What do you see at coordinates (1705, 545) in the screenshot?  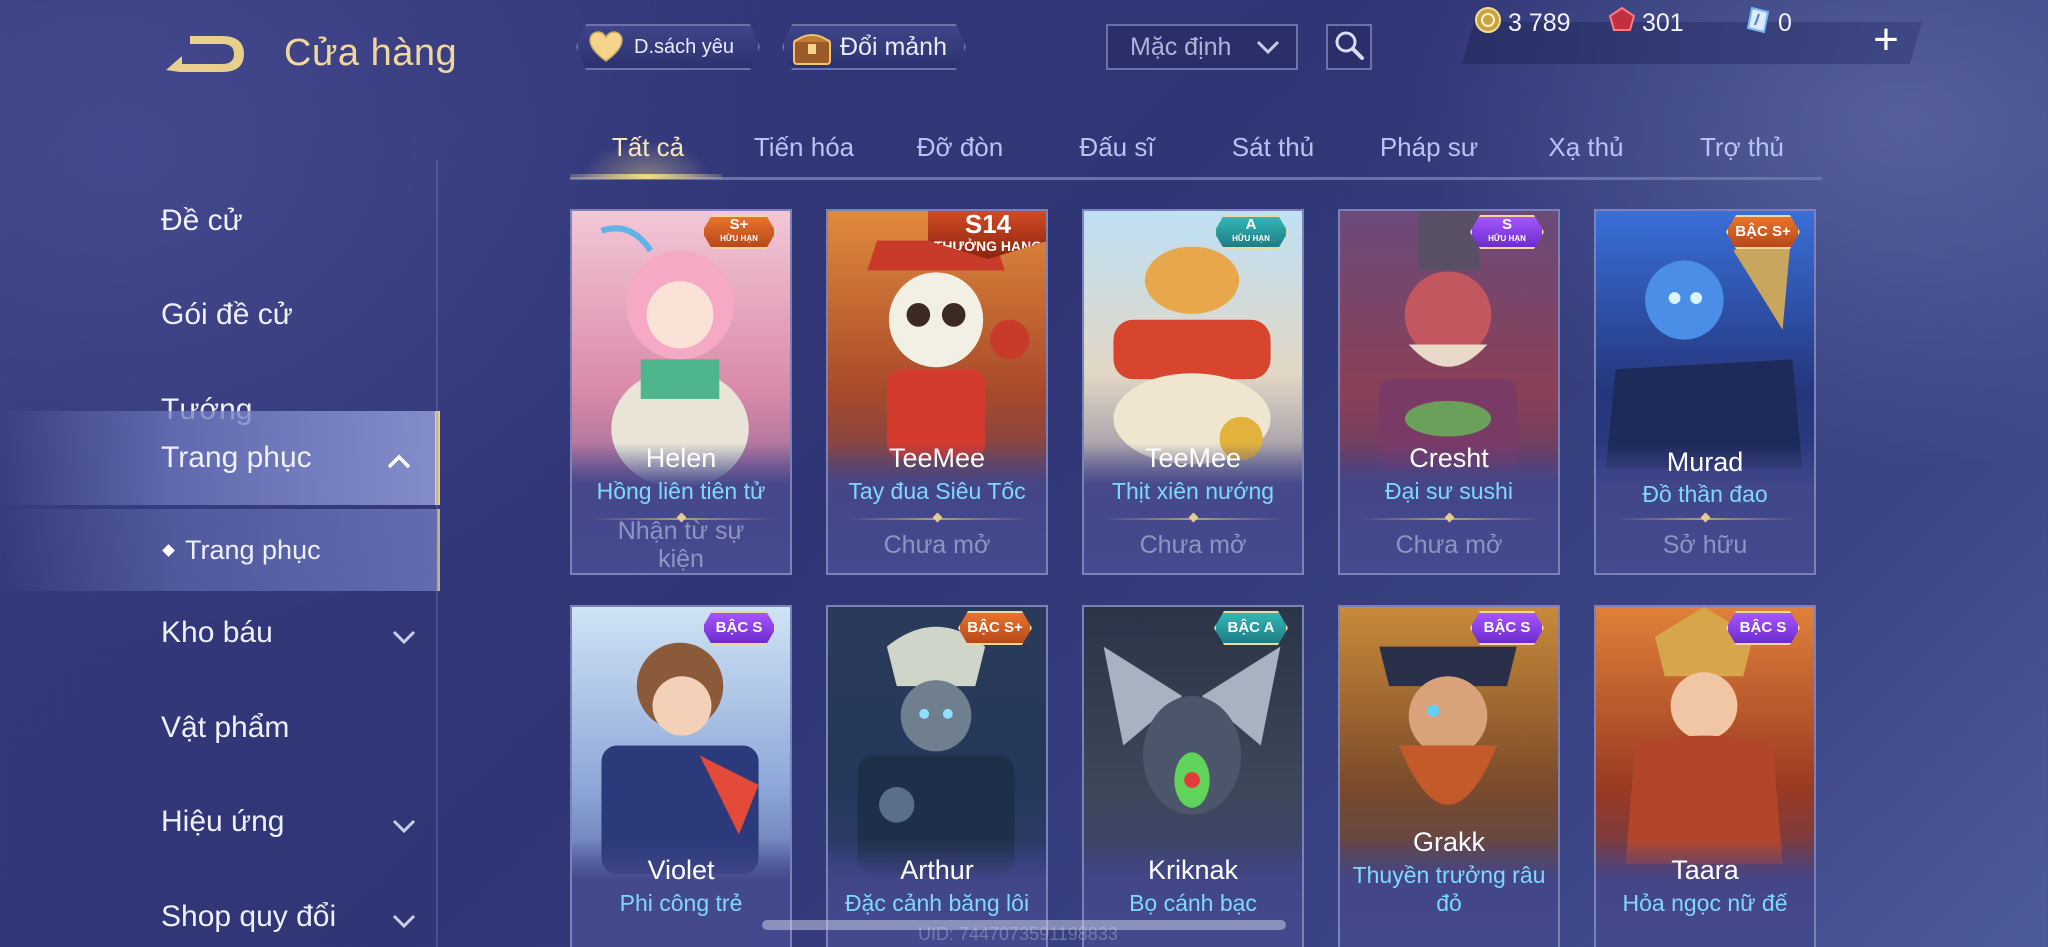 I see `ownership-status: Sở hữu` at bounding box center [1705, 545].